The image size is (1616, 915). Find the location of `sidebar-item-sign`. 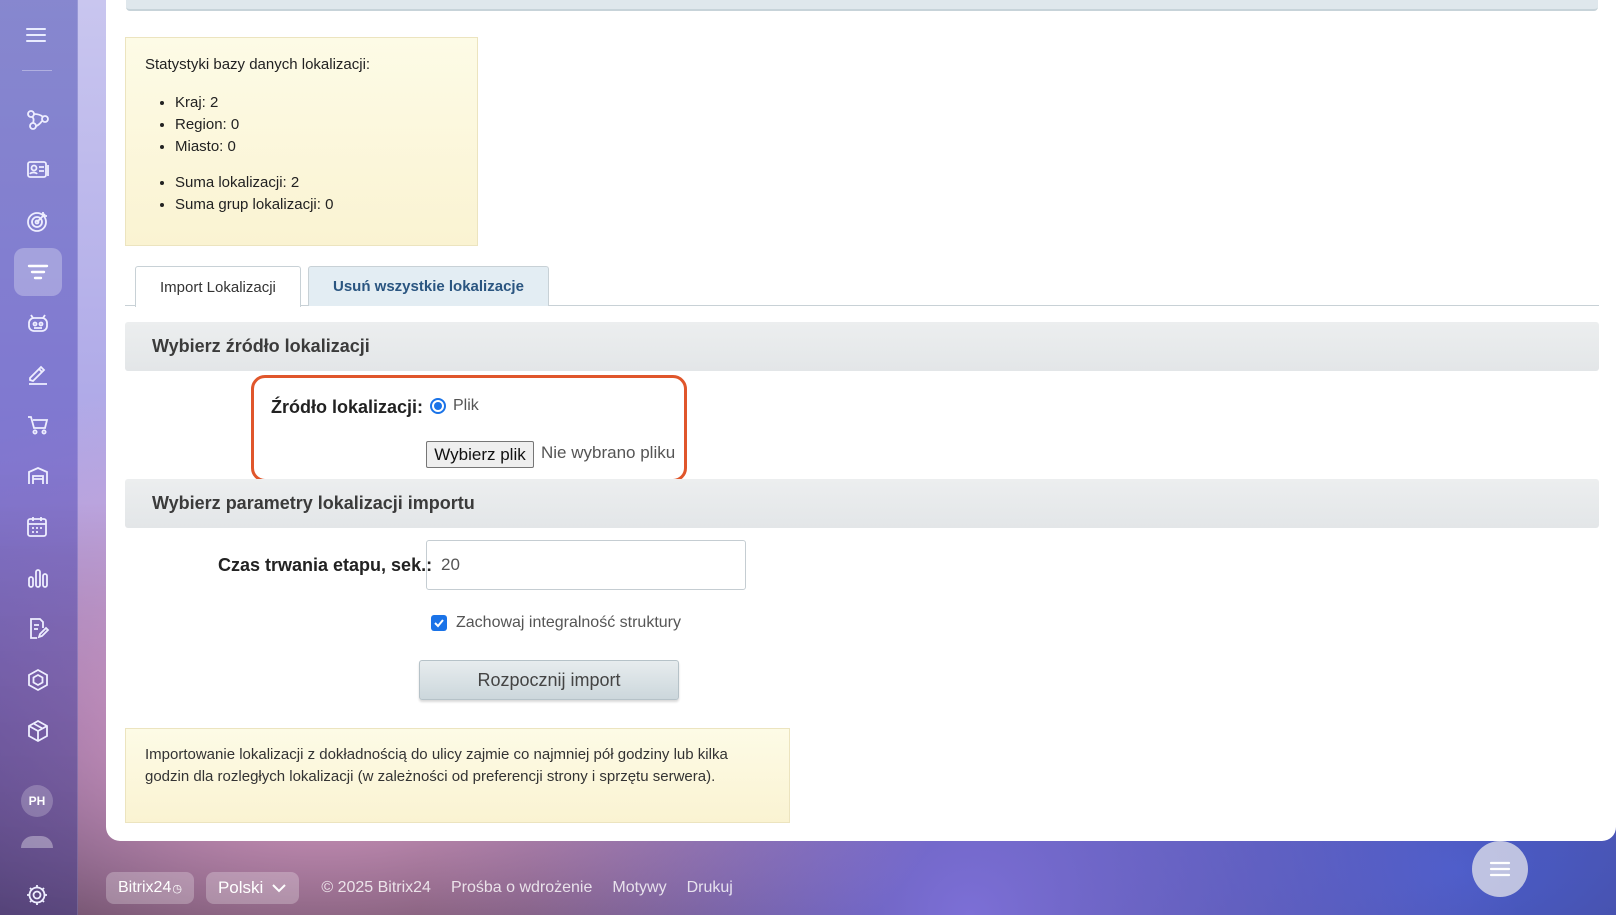

sidebar-item-sign is located at coordinates (38, 374).